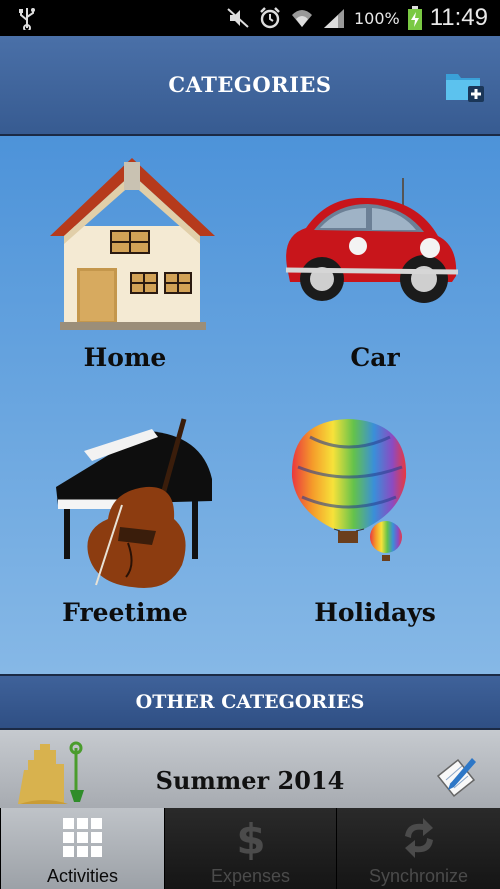 Image resolution: width=500 pixels, height=889 pixels. What do you see at coordinates (418, 876) in the screenshot?
I see `tab-label: Synchronize` at bounding box center [418, 876].